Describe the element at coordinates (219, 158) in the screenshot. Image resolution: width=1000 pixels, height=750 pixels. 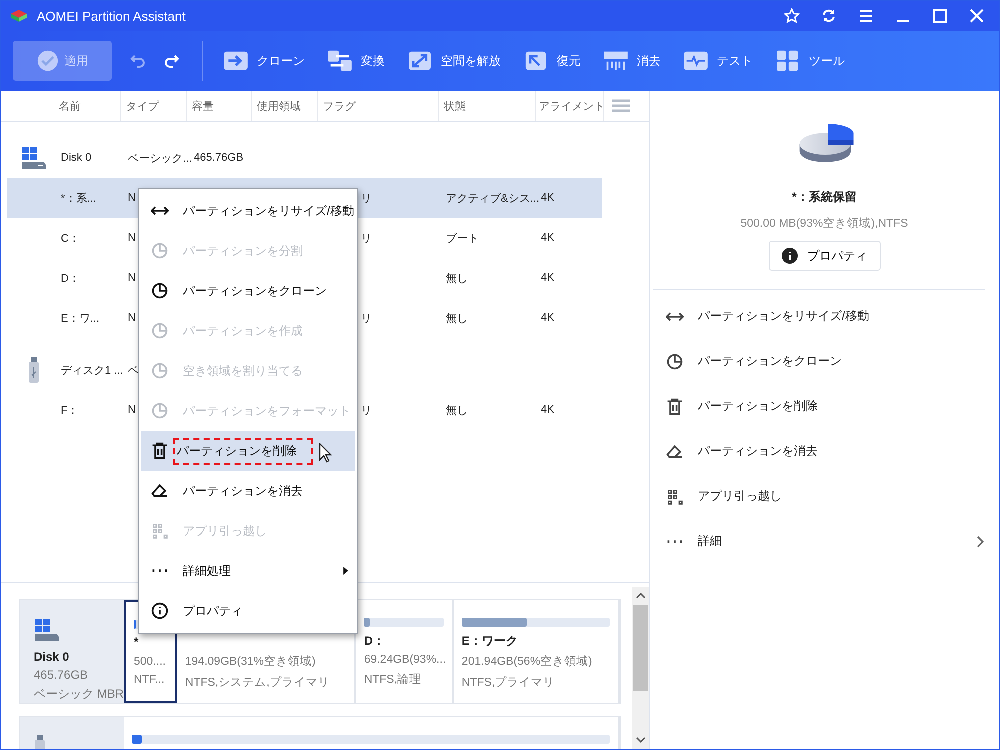
I see `capacity-cell: 465.76GB` at that location.